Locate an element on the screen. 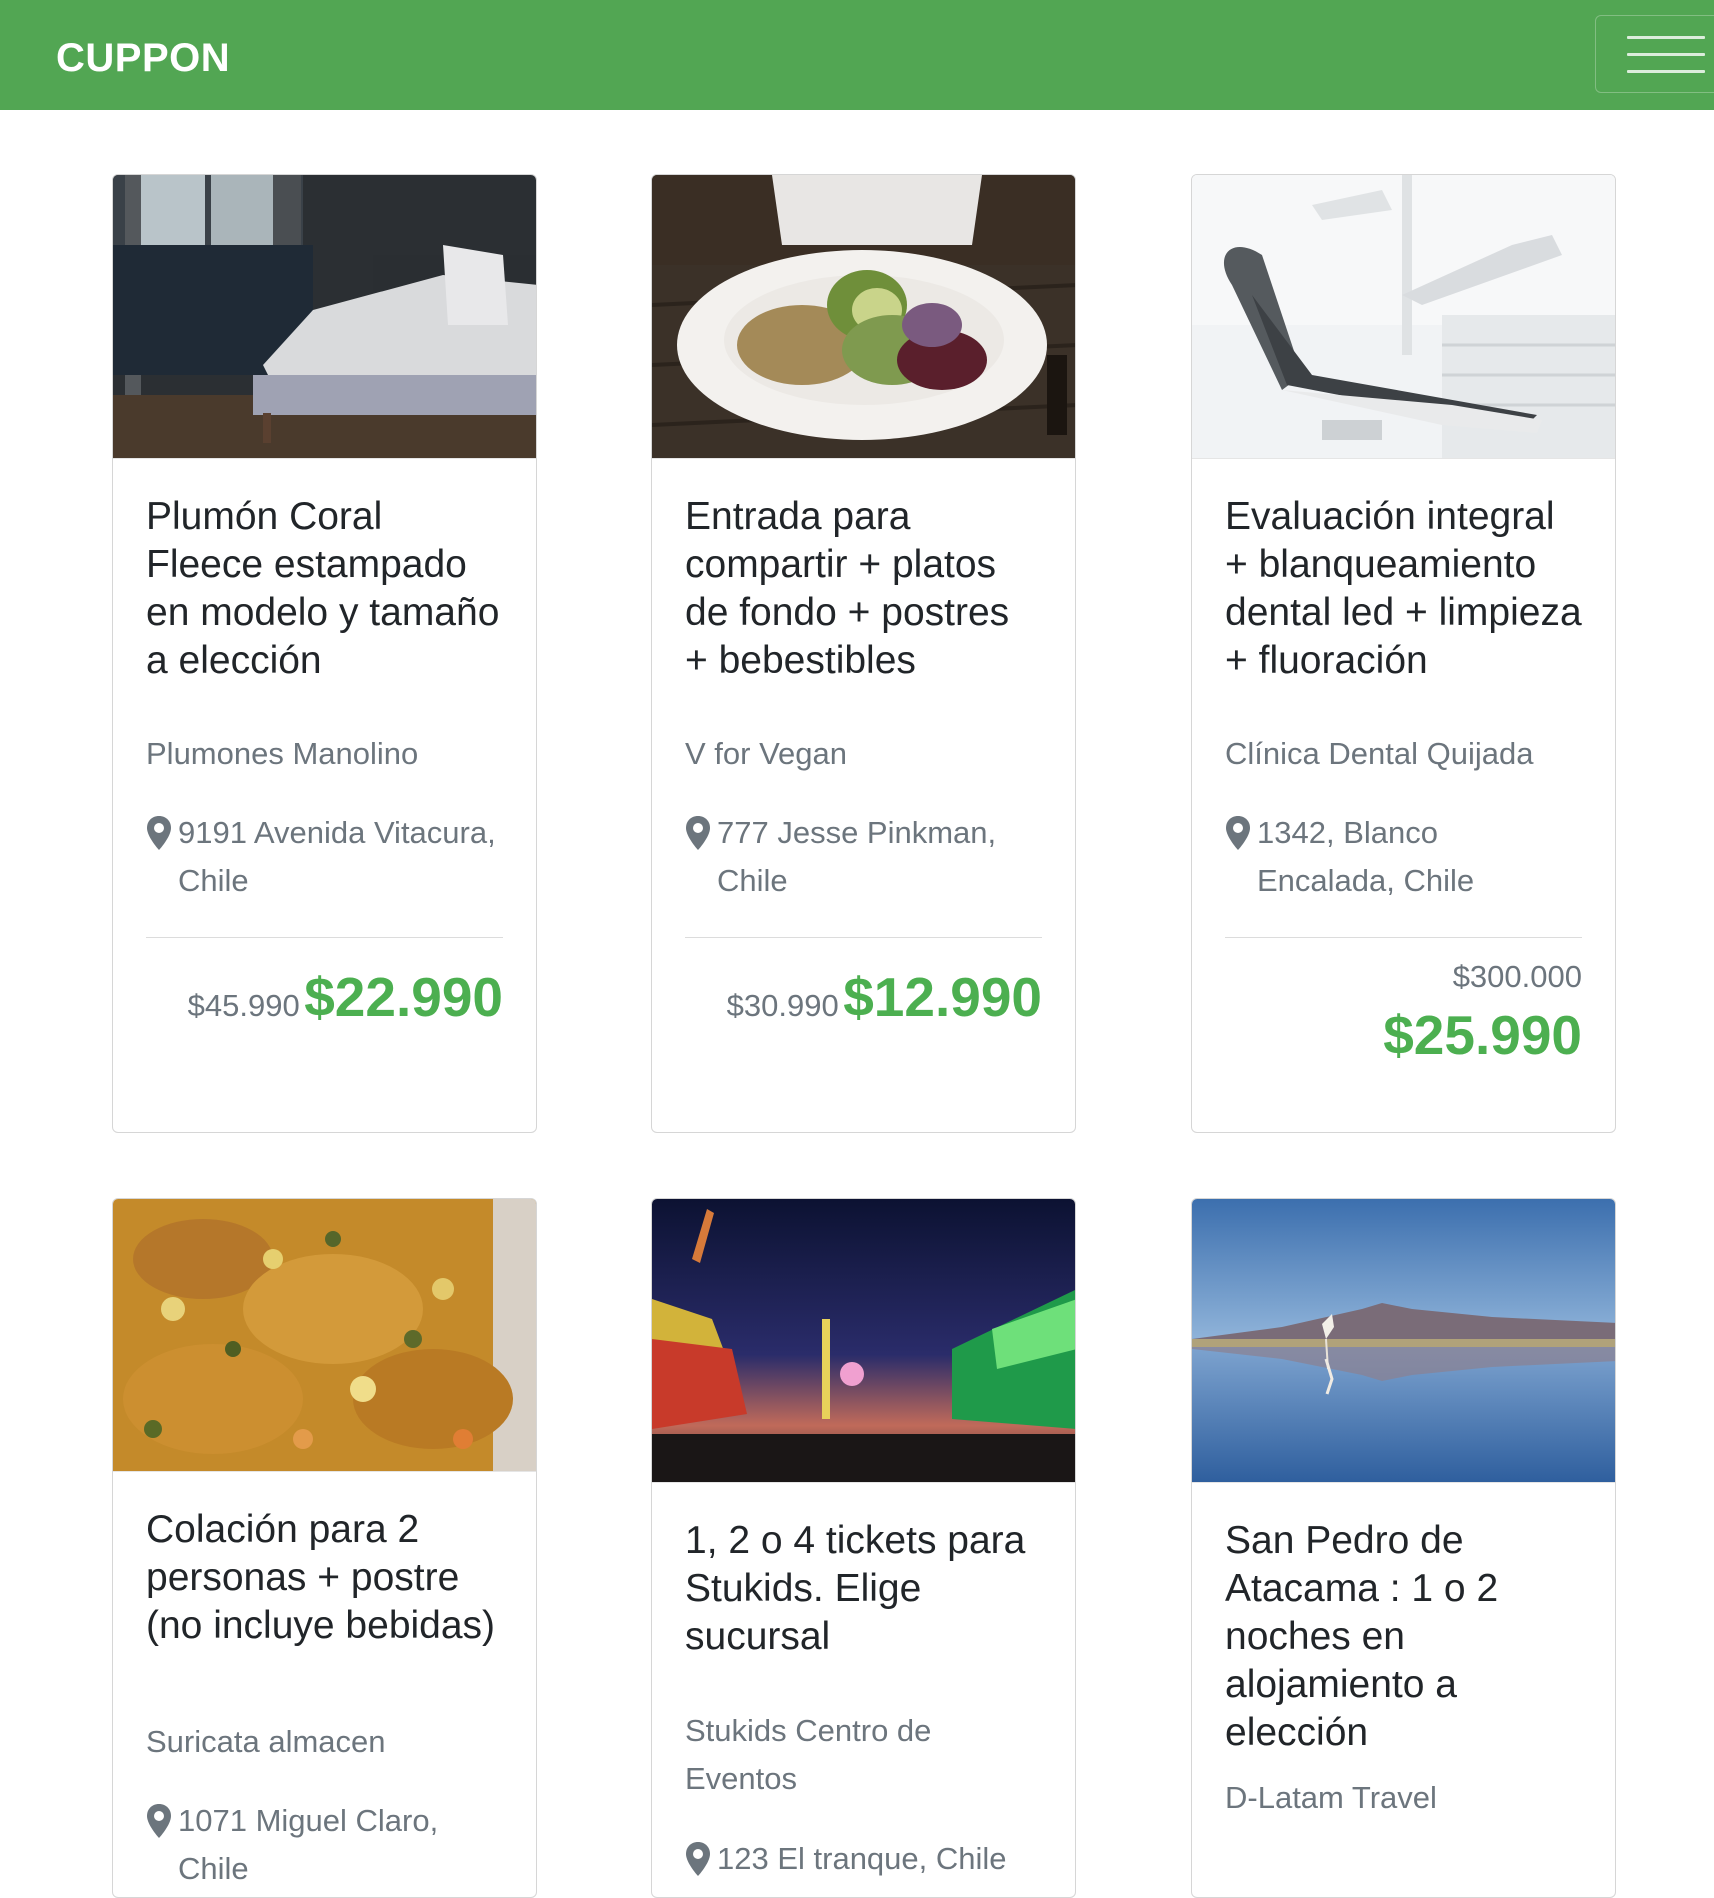 This screenshot has height=1898, width=1714. original-price: $45.990 is located at coordinates (243, 1005).